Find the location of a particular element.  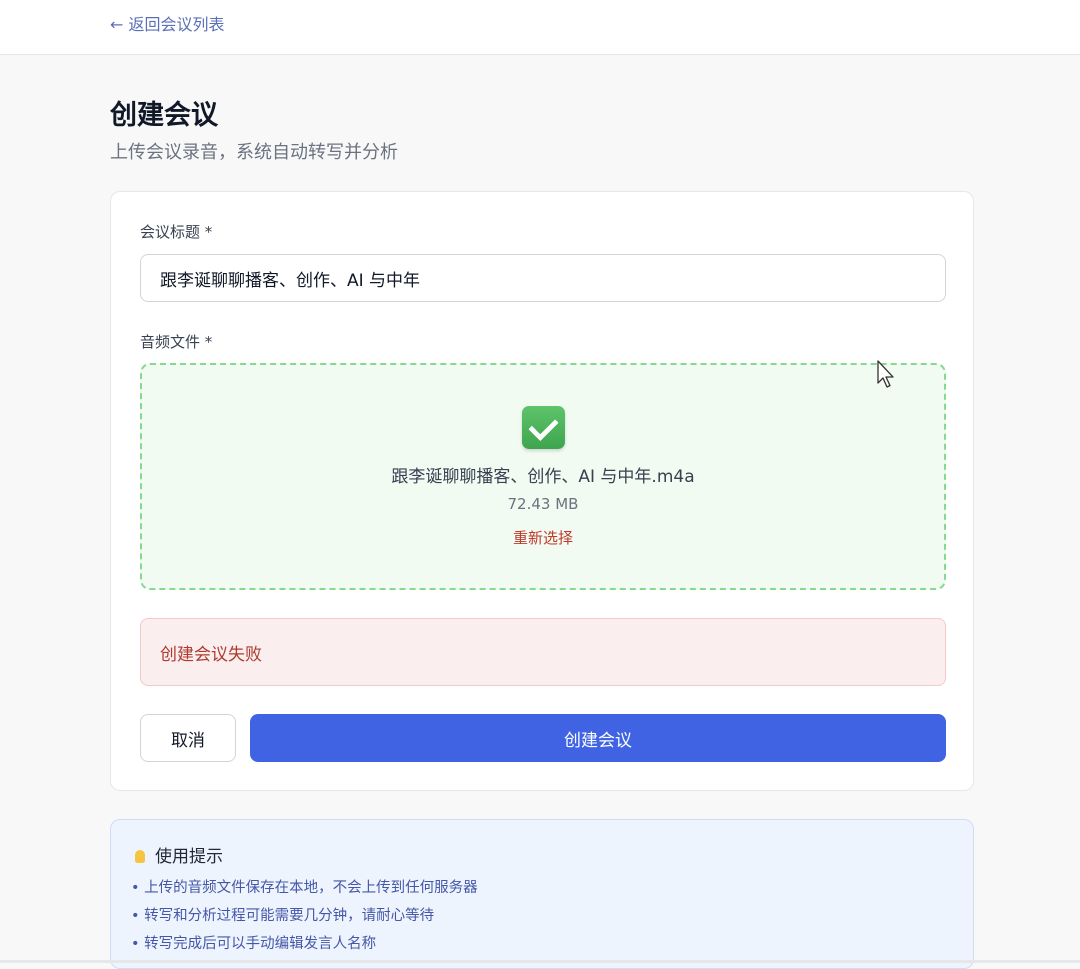

selected-file-name: 跟李诞聊聊播客、创作、AI 与中年.m4a is located at coordinates (543, 477).